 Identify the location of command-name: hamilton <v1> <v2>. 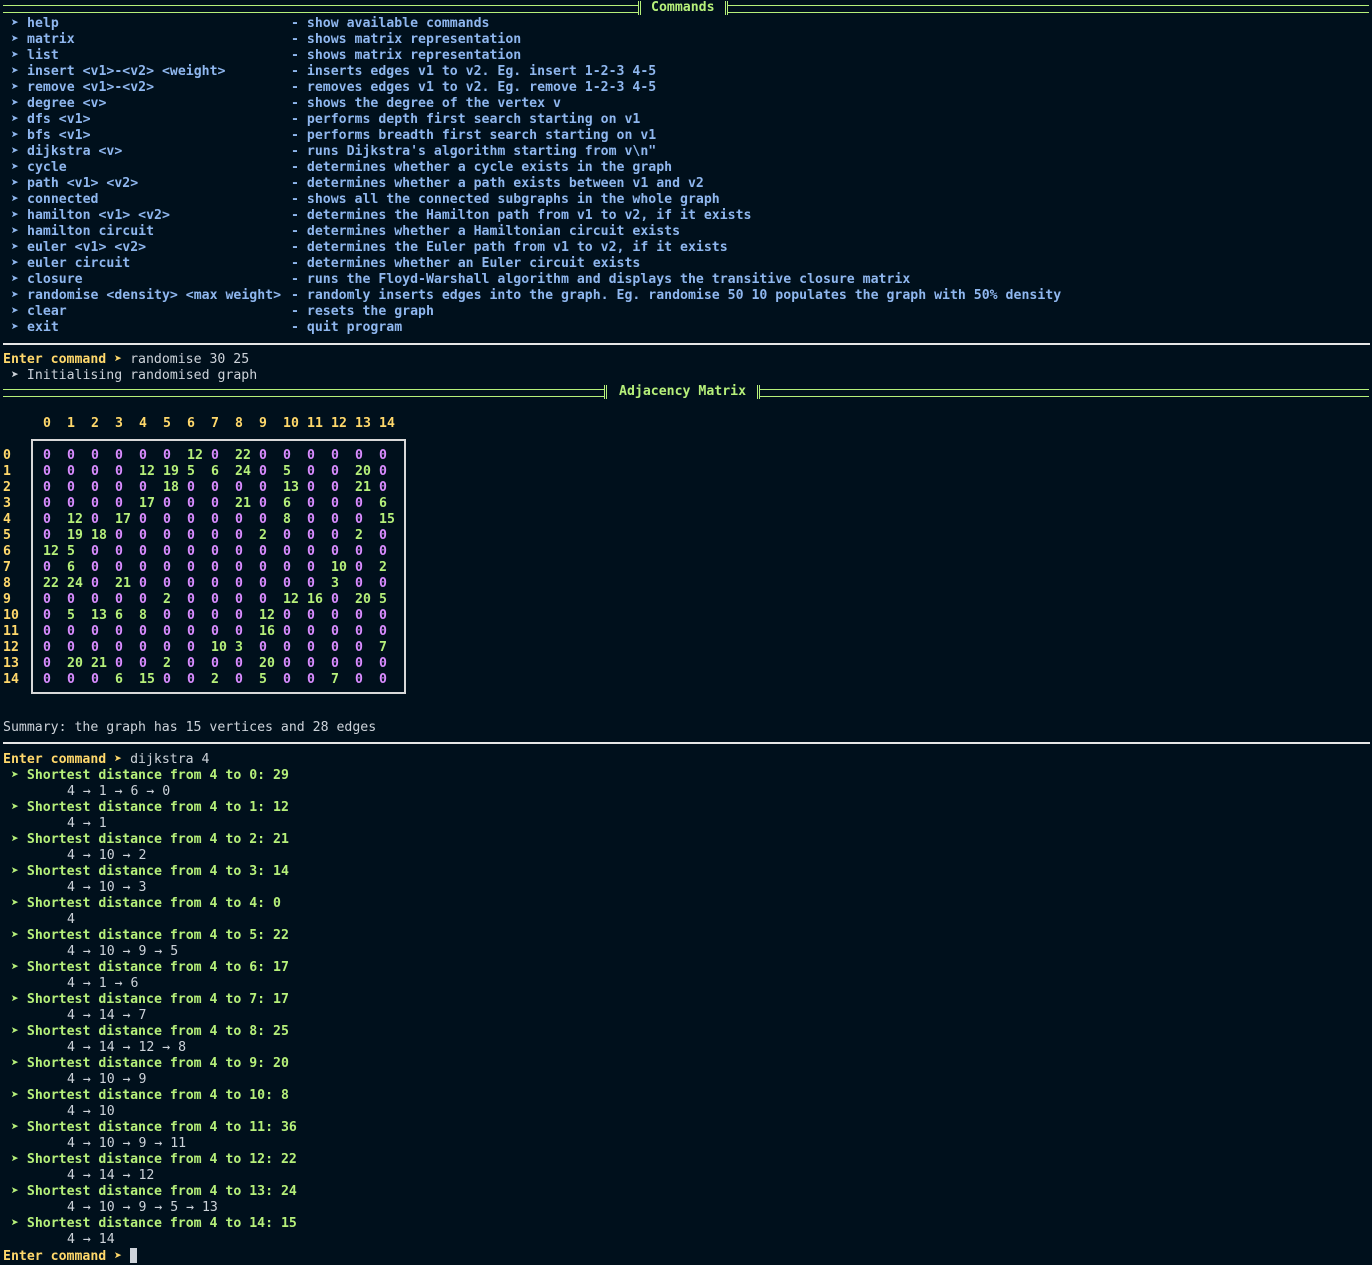
(98, 215).